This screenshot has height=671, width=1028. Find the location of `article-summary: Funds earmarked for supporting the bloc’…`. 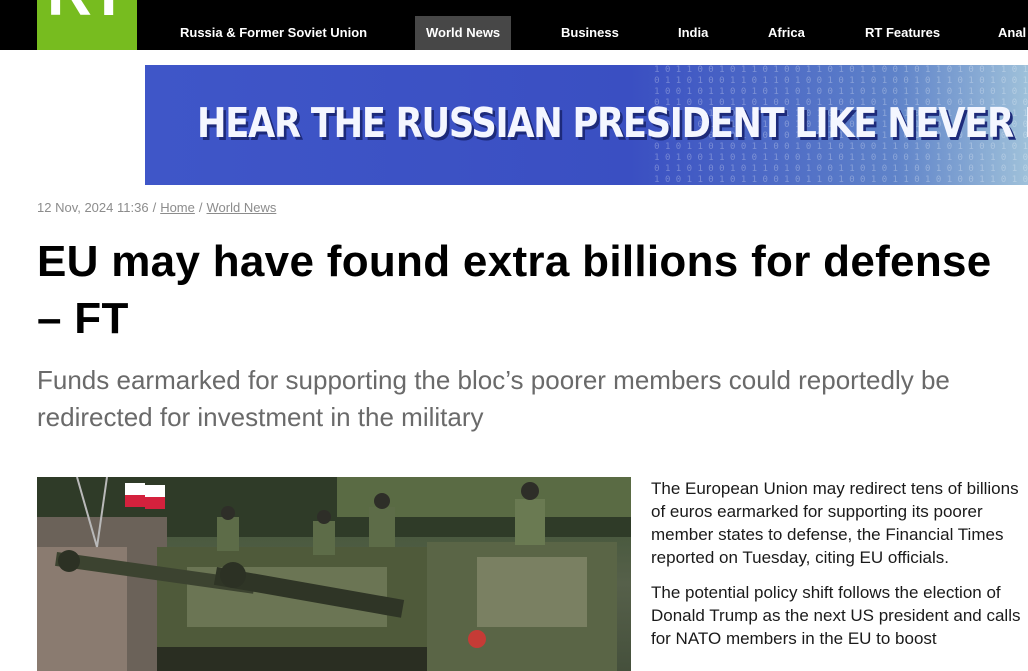

article-summary: Funds earmarked for supporting the bloc’… is located at coordinates (493, 398).